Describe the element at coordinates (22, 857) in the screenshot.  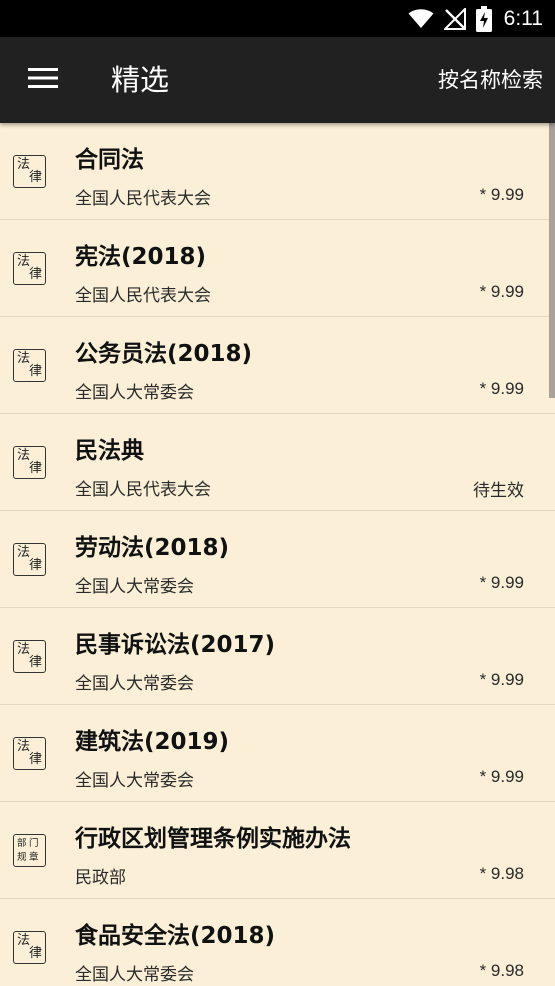
I see `badge-glyph: 规` at that location.